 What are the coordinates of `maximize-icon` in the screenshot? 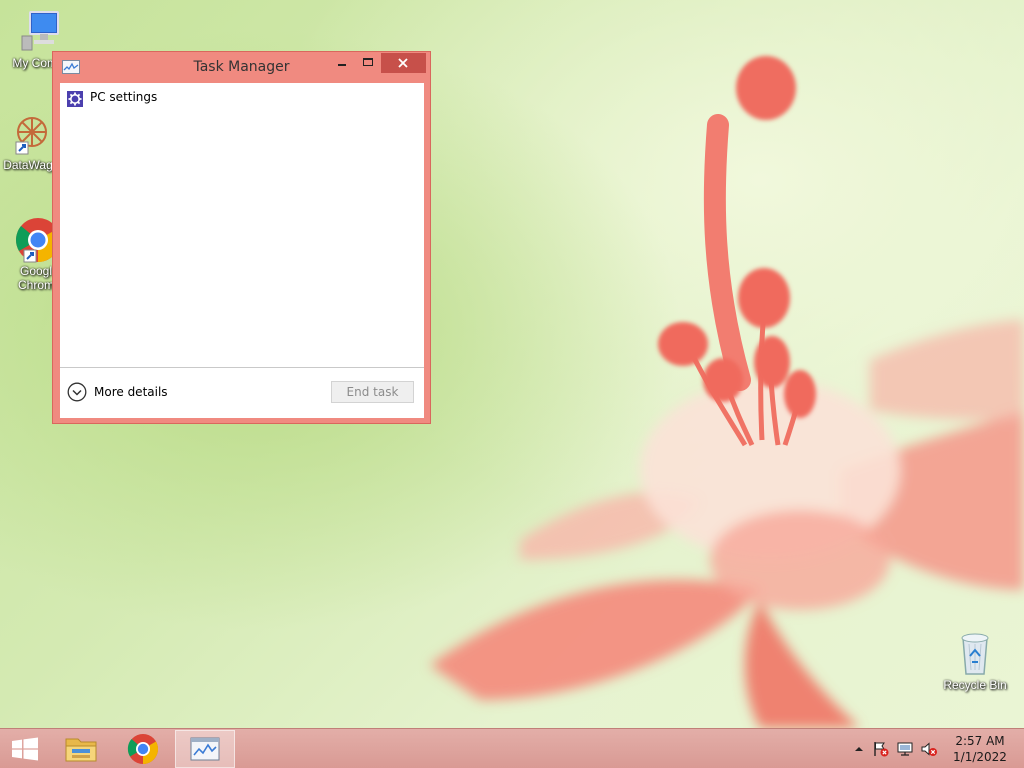 It's located at (368, 62).